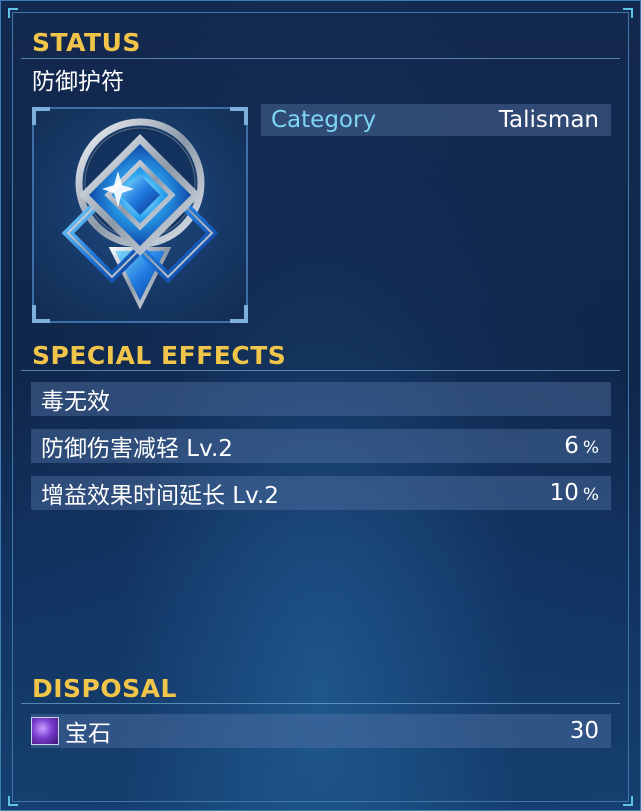 The height and width of the screenshot is (811, 641). What do you see at coordinates (320, 58) in the screenshot?
I see `status-divider` at bounding box center [320, 58].